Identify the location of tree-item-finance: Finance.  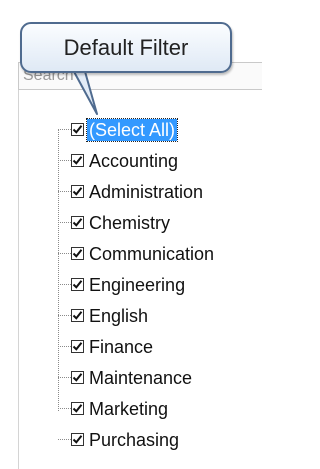
(160, 346).